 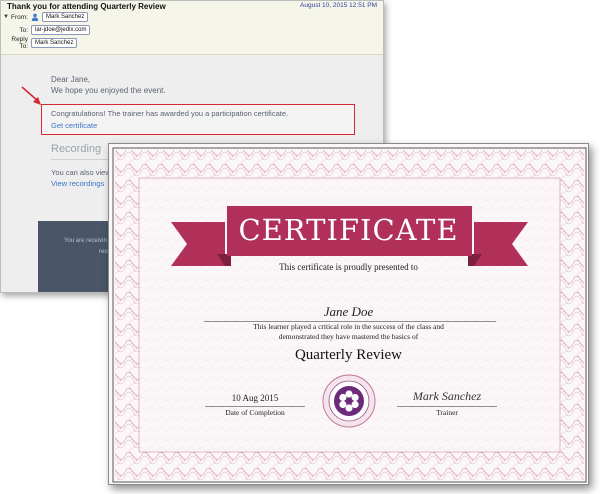 I want to click on recording-text: You can also view, so click(x=81, y=172).